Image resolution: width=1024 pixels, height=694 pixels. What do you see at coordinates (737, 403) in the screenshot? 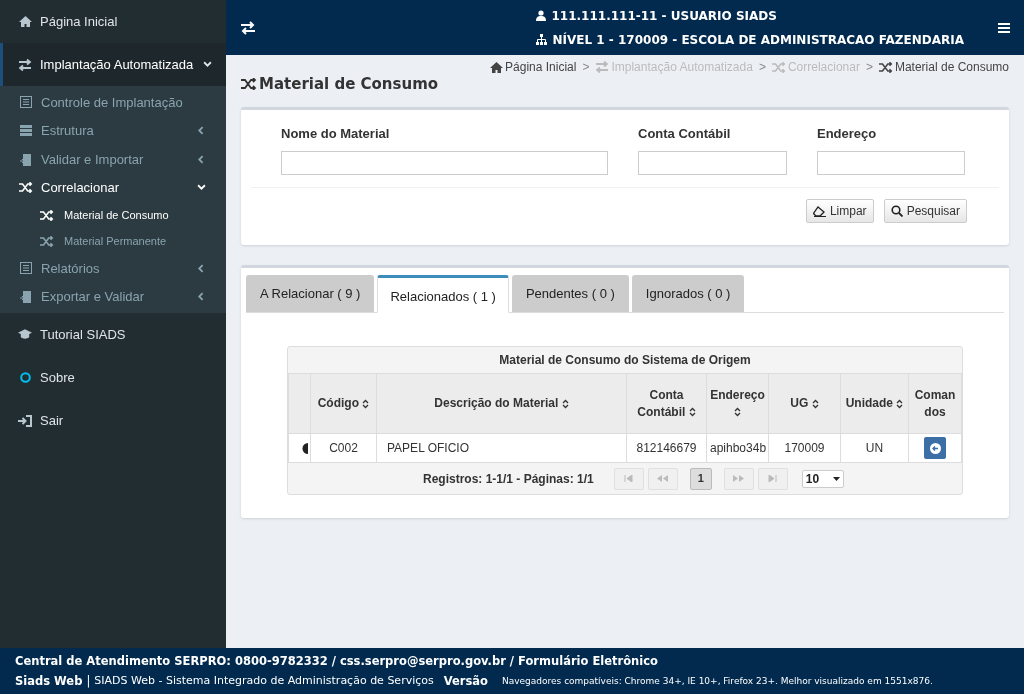
I see `column-header: Endereço` at bounding box center [737, 403].